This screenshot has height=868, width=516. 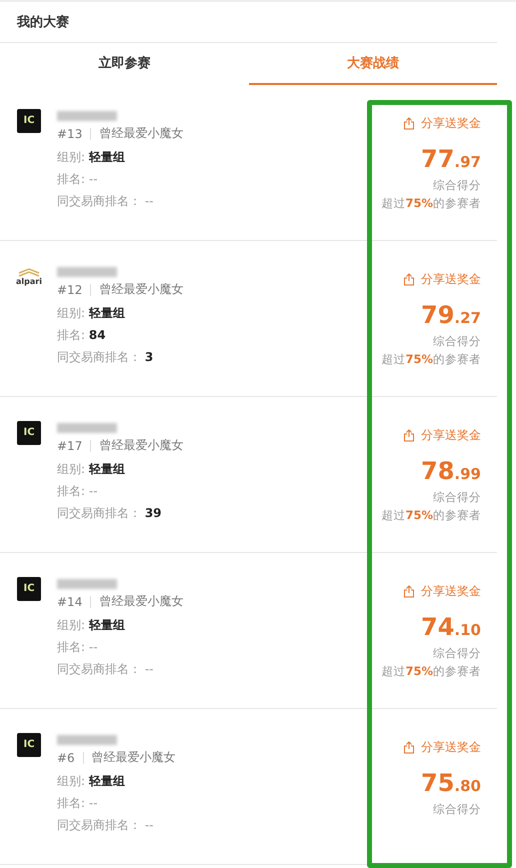 I want to click on score: 78.99, so click(x=451, y=472).